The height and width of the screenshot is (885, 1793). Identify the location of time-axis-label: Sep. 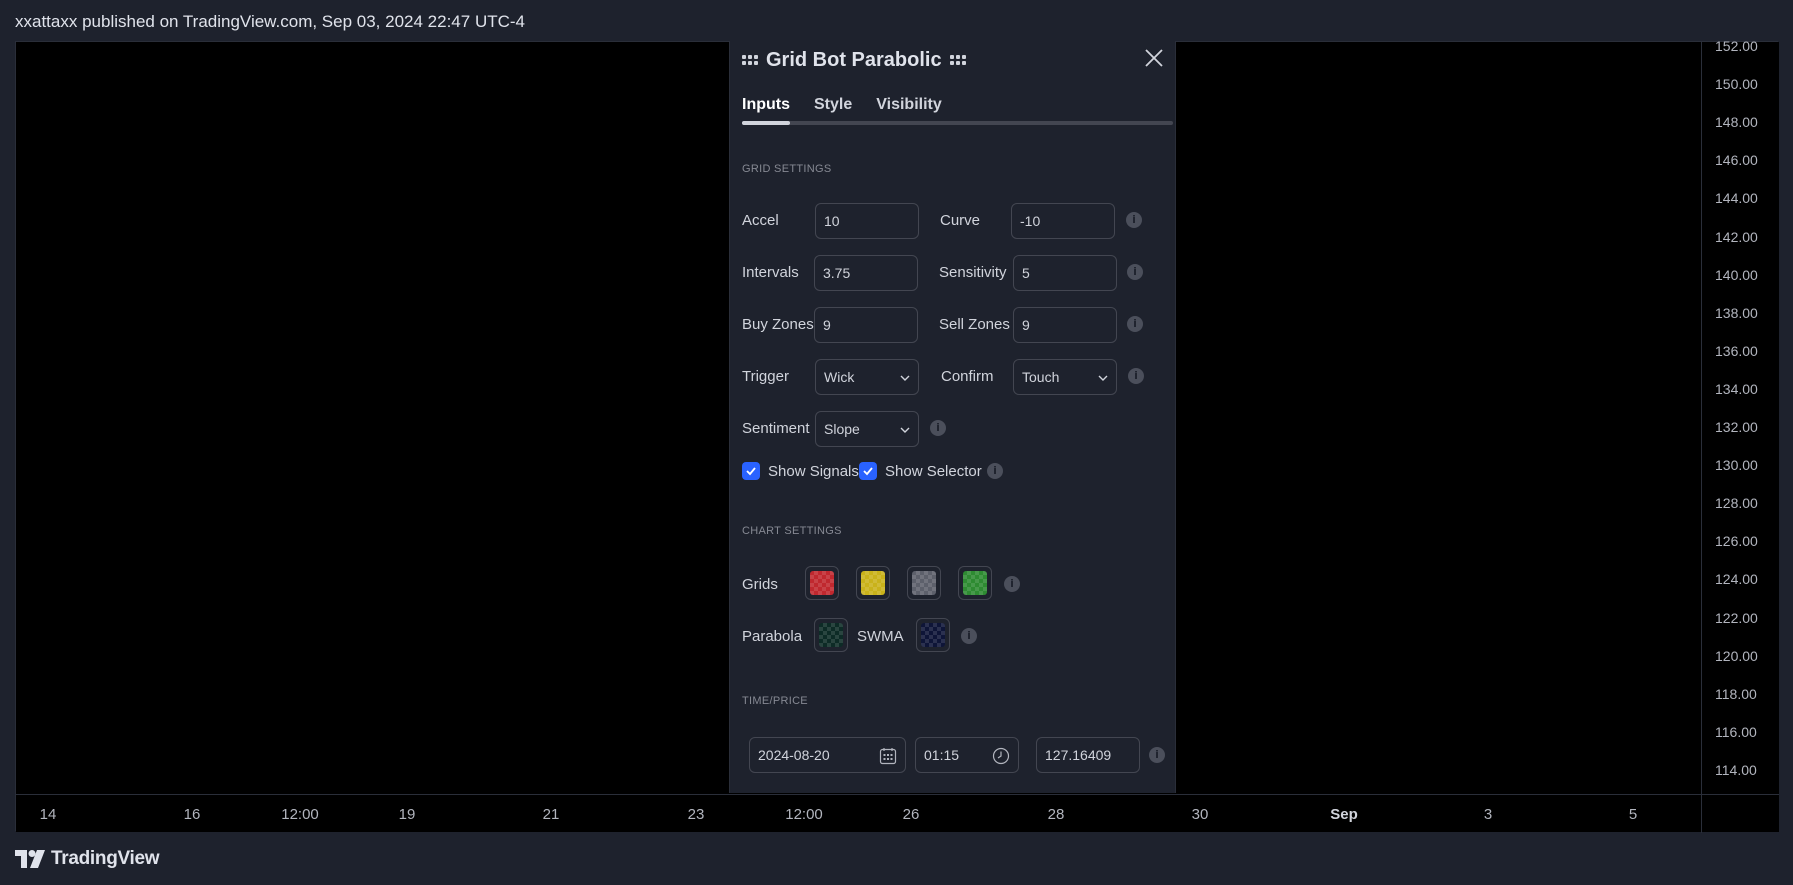
(1344, 814).